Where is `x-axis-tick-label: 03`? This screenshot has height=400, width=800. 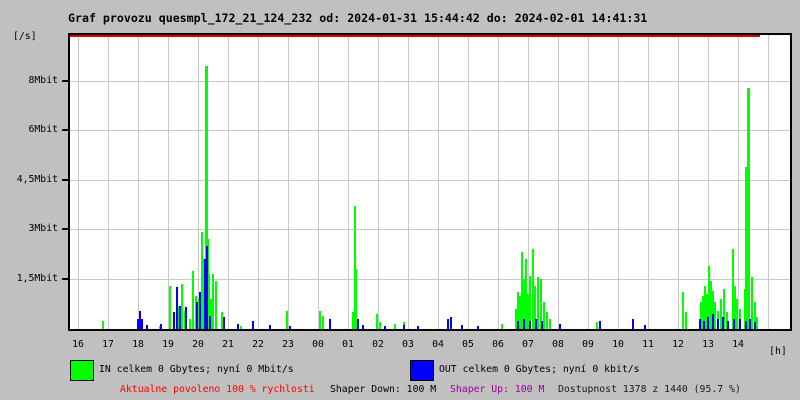 x-axis-tick-label: 03 is located at coordinates (408, 344).